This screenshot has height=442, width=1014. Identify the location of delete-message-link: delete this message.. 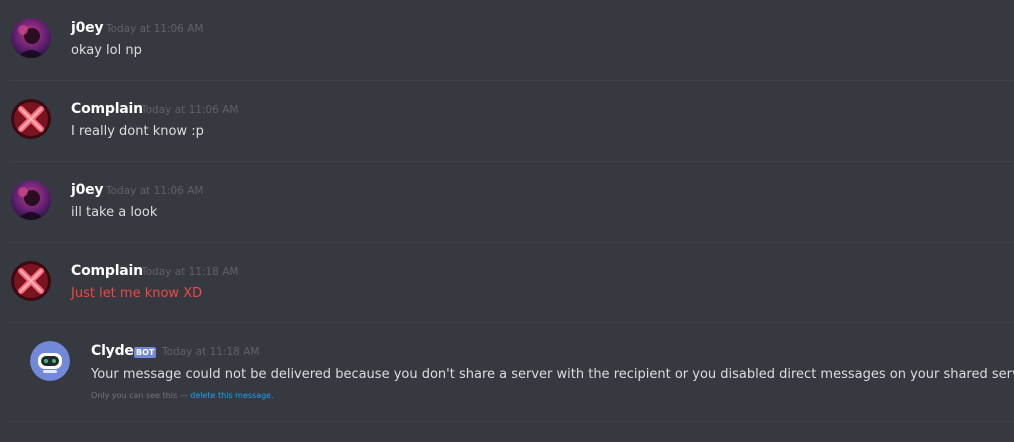
(231, 395).